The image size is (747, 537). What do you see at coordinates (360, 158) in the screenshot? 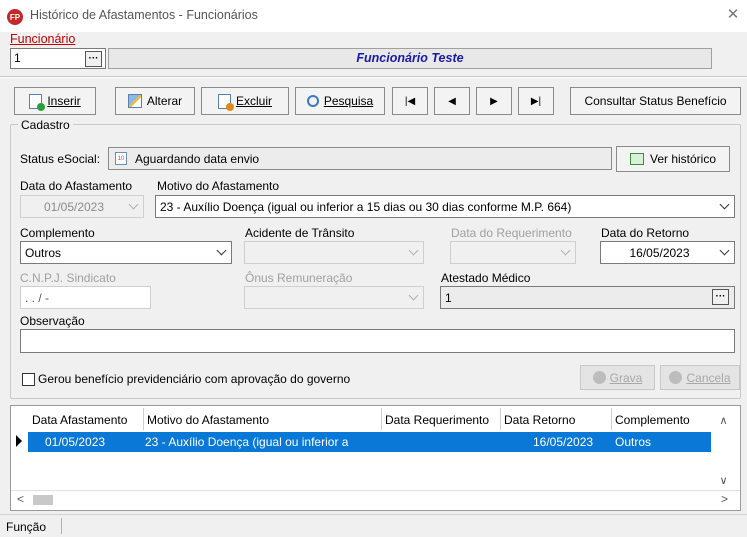
I see `esocial-status-field: 10 Aguardando data envio` at bounding box center [360, 158].